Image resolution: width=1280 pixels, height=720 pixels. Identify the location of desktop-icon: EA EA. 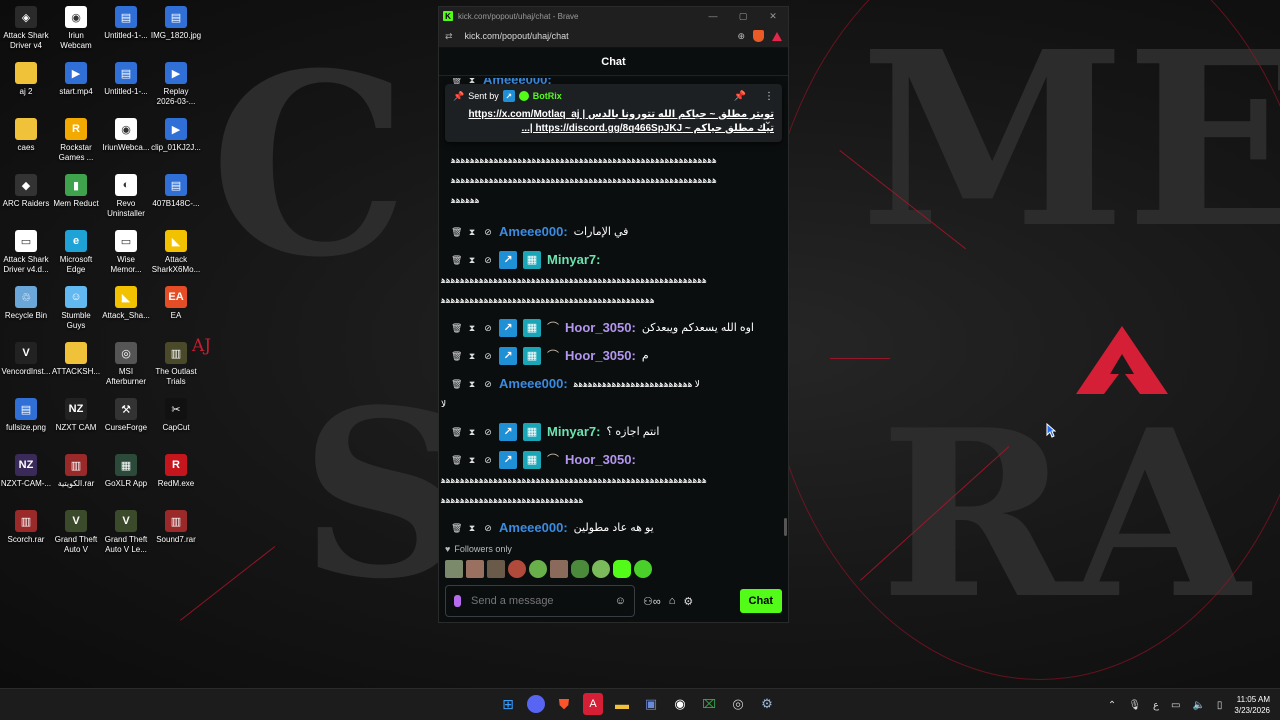
(176, 303).